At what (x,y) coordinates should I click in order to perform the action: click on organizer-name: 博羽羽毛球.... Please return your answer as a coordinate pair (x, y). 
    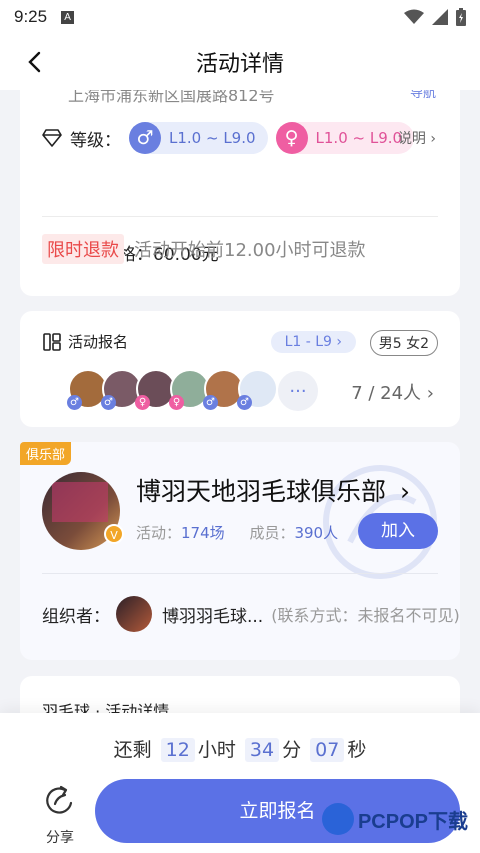
    Looking at the image, I should click on (212, 614).